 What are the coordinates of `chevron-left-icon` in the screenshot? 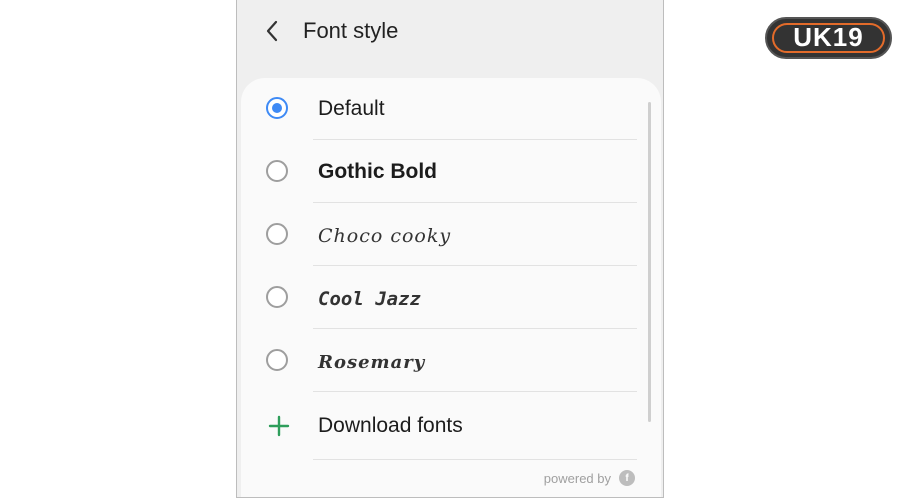 It's located at (272, 31).